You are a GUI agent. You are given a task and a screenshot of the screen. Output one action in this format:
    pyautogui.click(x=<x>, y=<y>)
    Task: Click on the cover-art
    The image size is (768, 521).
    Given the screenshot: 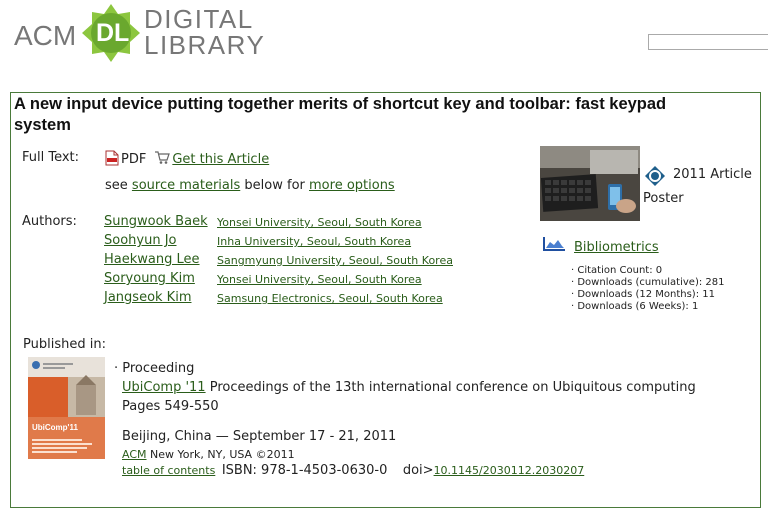 What is the action you would take?
    pyautogui.click(x=66, y=408)
    